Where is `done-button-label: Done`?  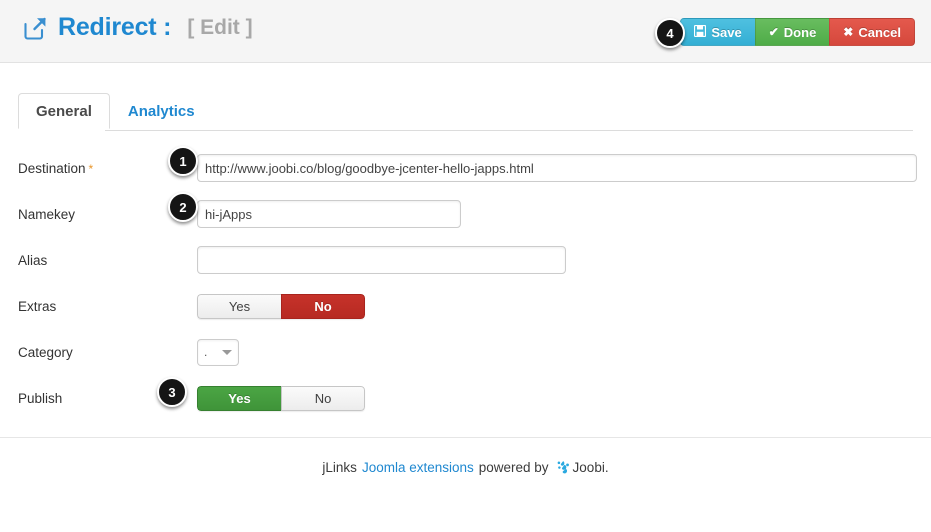
done-button-label: Done is located at coordinates (800, 32).